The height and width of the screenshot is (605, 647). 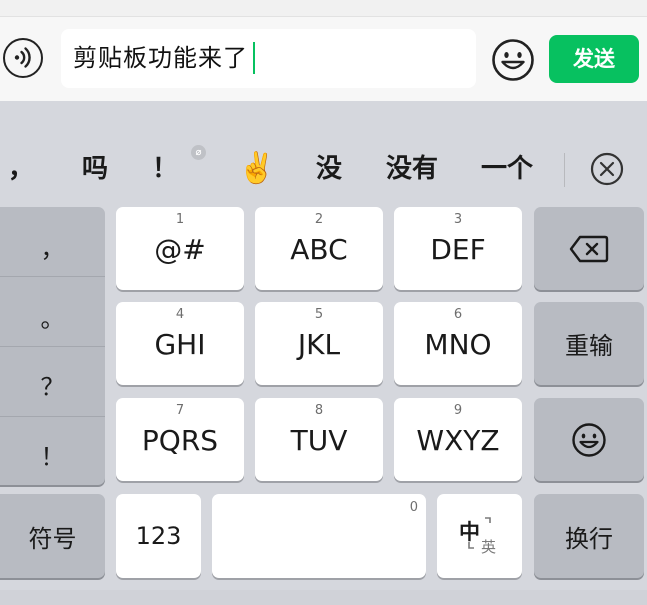 I want to click on punct-question: ？, so click(x=52, y=384).